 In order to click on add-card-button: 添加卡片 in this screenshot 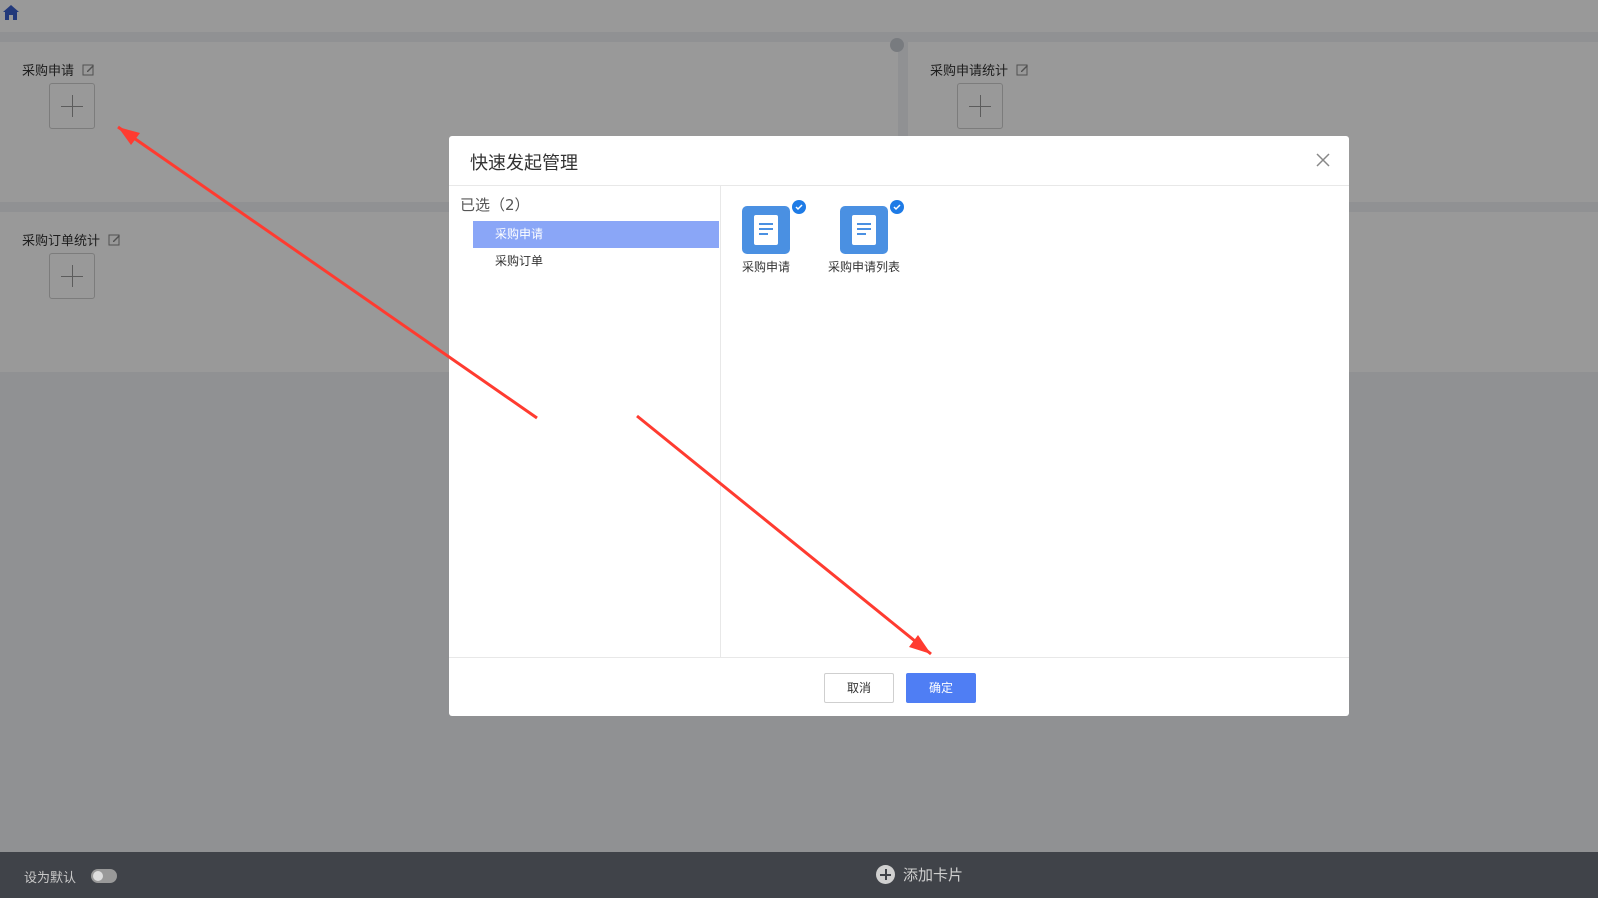, I will do `click(919, 874)`.